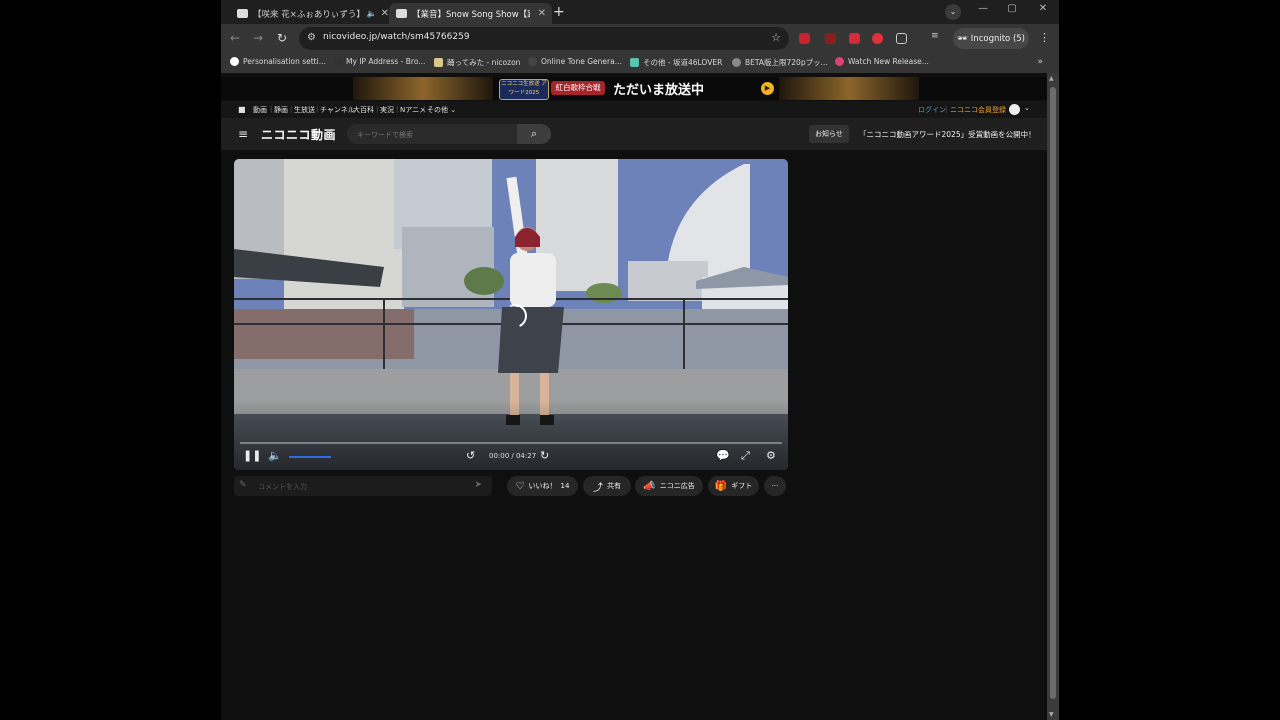 The image size is (1280, 720). Describe the element at coordinates (677, 486) in the screenshot. I see `nicoad-label: ニコニ広告` at that location.